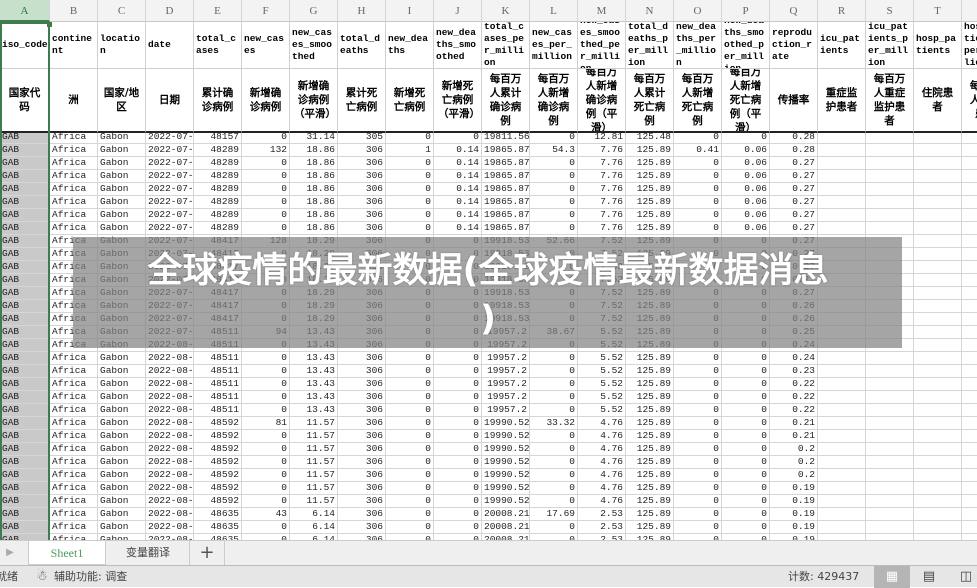 The image size is (977, 588). What do you see at coordinates (170, 462) in the screenshot?
I see `cell-d: 2022-08-1` at bounding box center [170, 462].